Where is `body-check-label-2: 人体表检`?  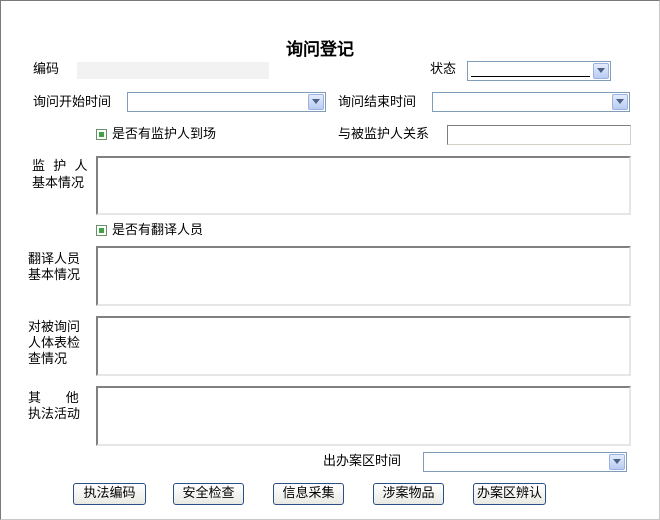 body-check-label-2: 人体表检 is located at coordinates (54, 343).